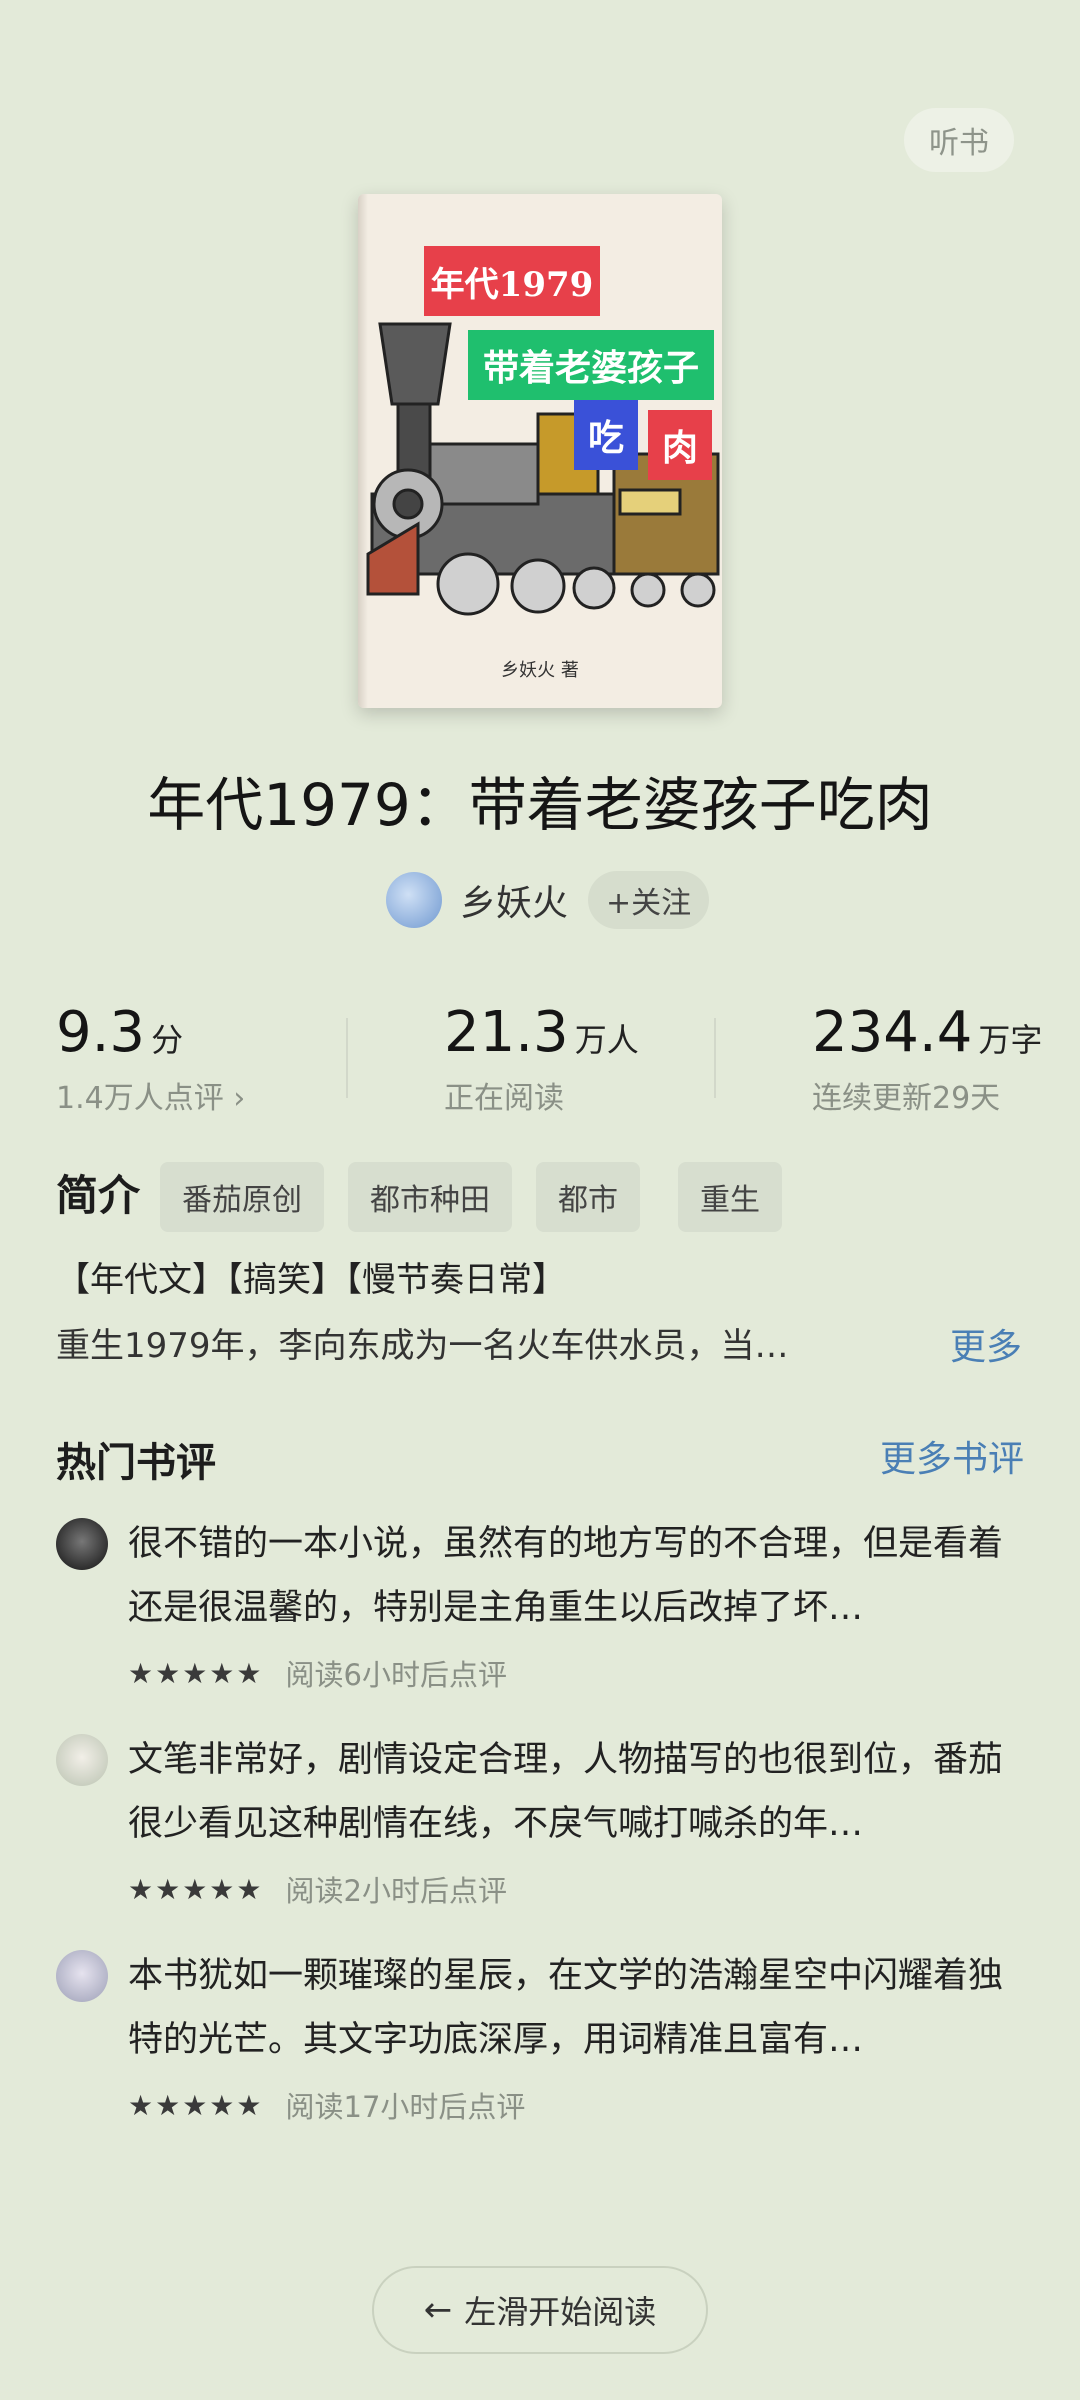 Image resolution: width=1080 pixels, height=2400 pixels. Describe the element at coordinates (540, 670) in the screenshot. I see `cover-author-line: 乡妖火 著` at that location.